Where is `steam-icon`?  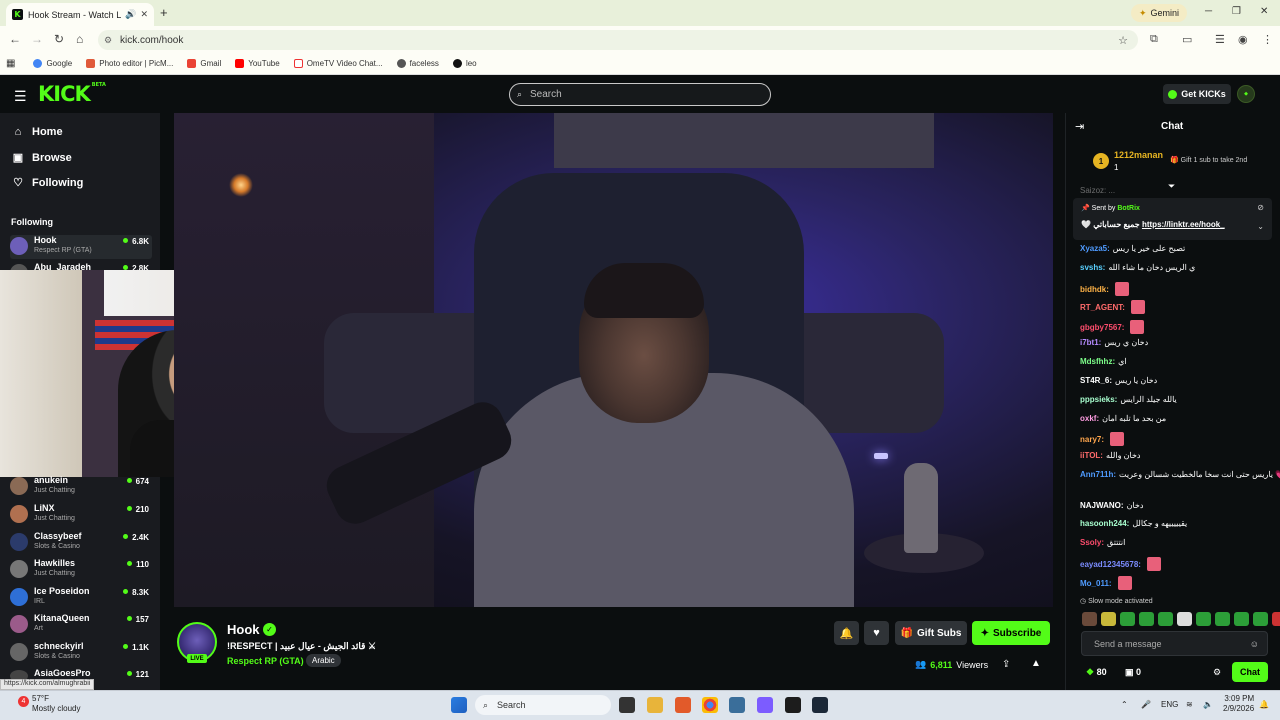
steam-icon is located at coordinates (820, 705).